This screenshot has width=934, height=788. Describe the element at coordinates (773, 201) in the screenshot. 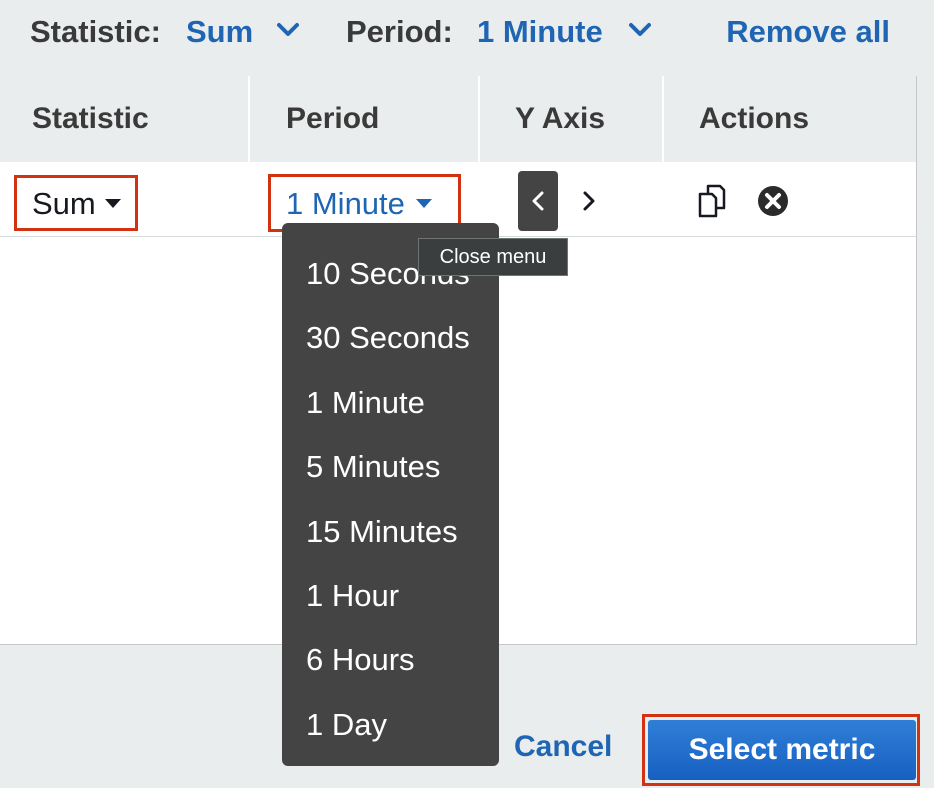

I see `remove-circle-icon` at that location.